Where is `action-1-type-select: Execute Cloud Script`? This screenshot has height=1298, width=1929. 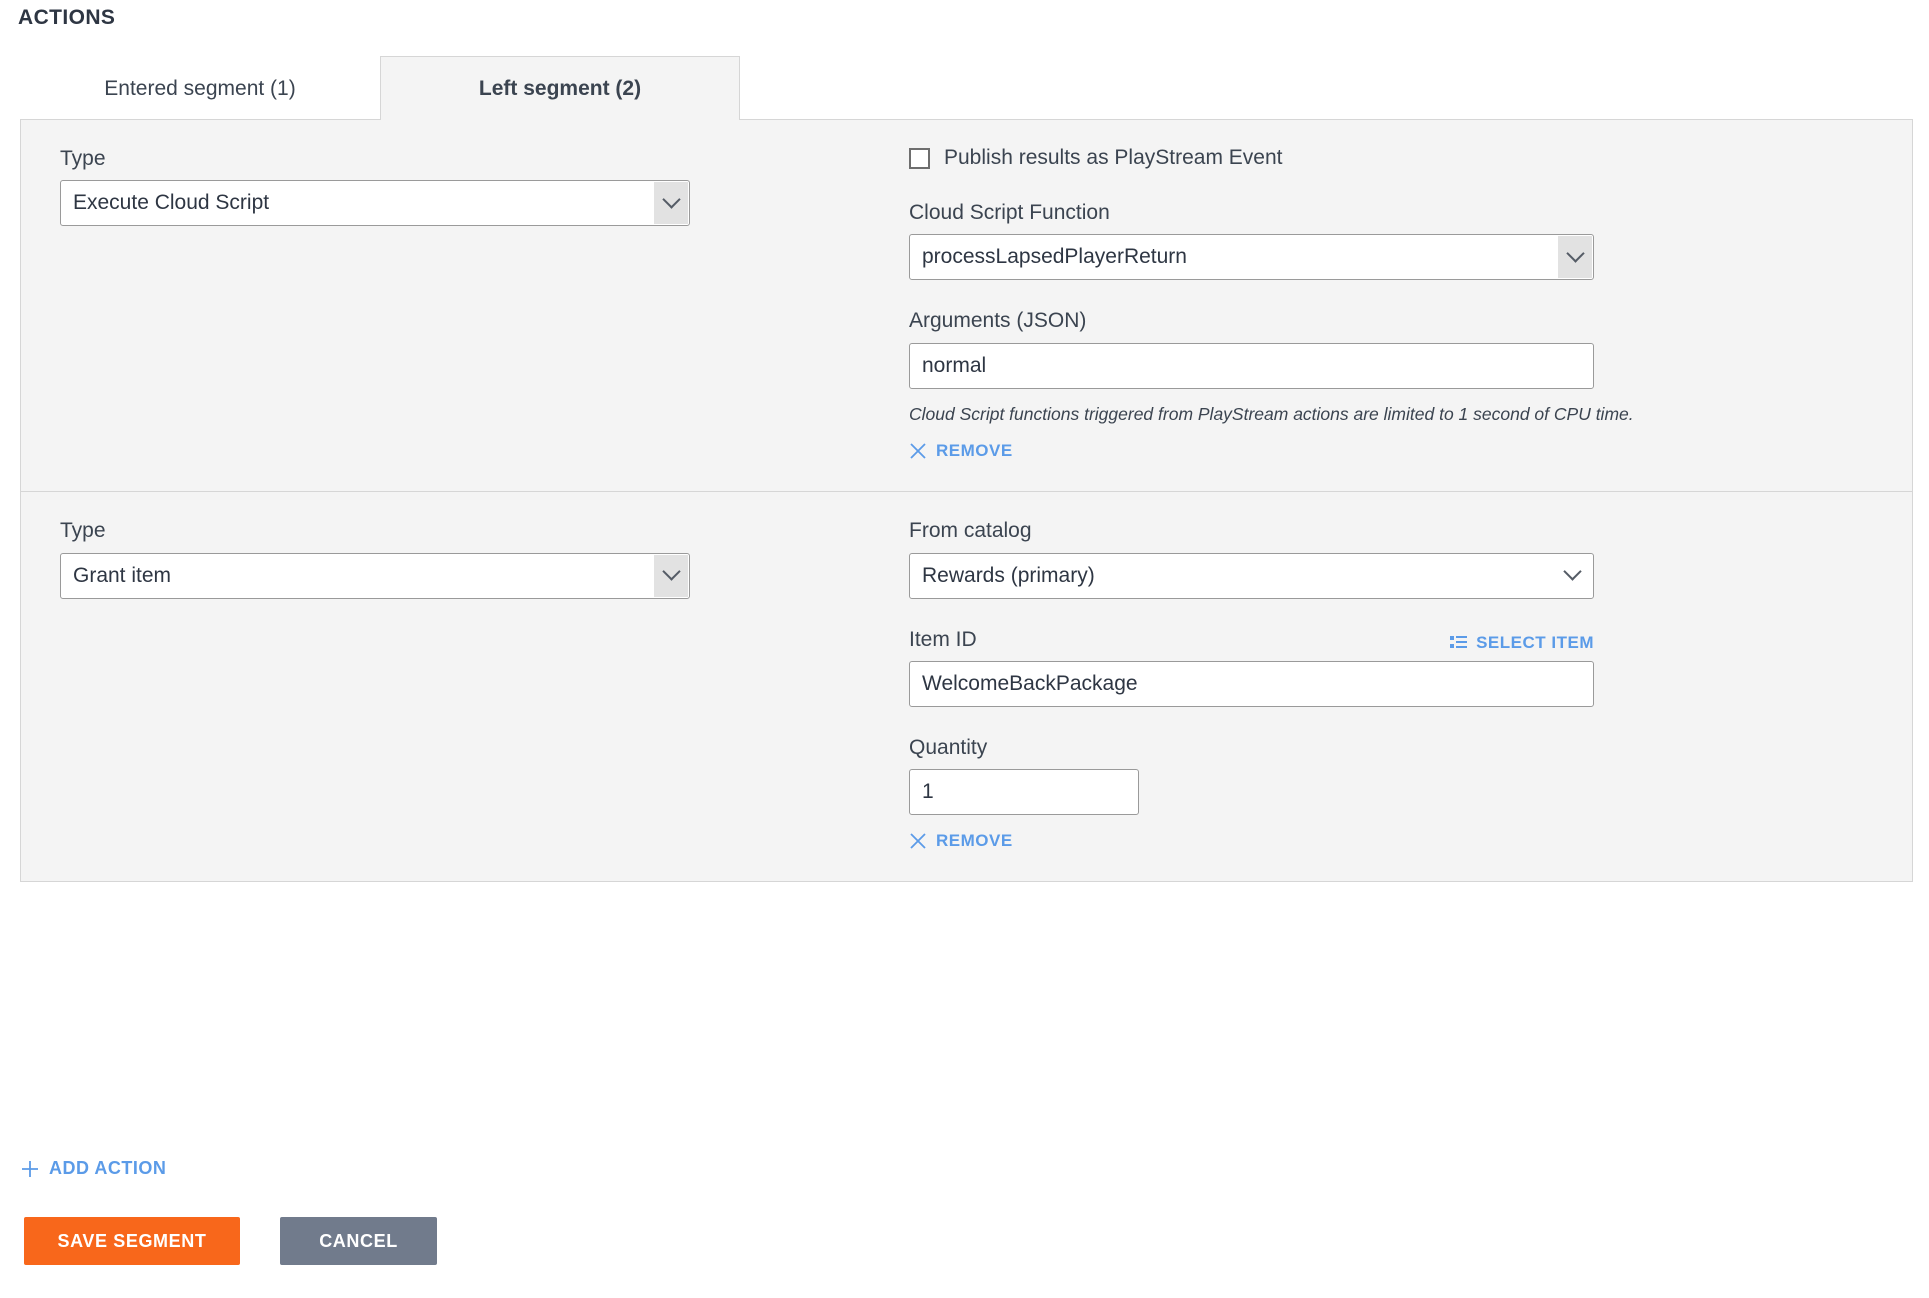
action-1-type-select: Execute Cloud Script is located at coordinates (375, 203).